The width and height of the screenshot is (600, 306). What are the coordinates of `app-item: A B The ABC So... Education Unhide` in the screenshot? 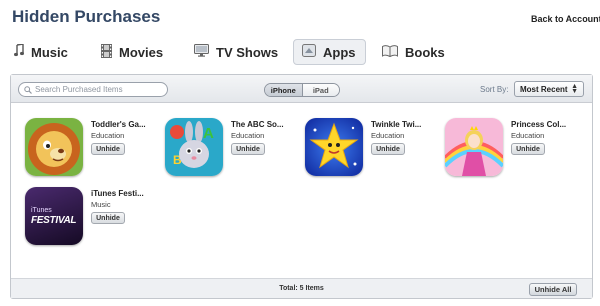 It's located at (235, 152).